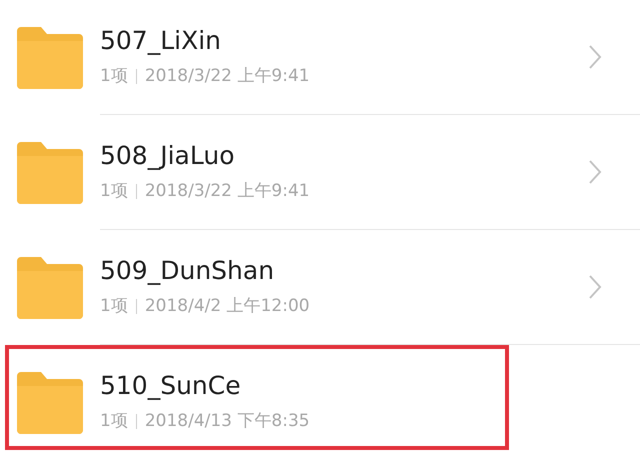 The image size is (640, 451). Describe the element at coordinates (171, 385) in the screenshot. I see `folder-name: 510_SunCe` at that location.